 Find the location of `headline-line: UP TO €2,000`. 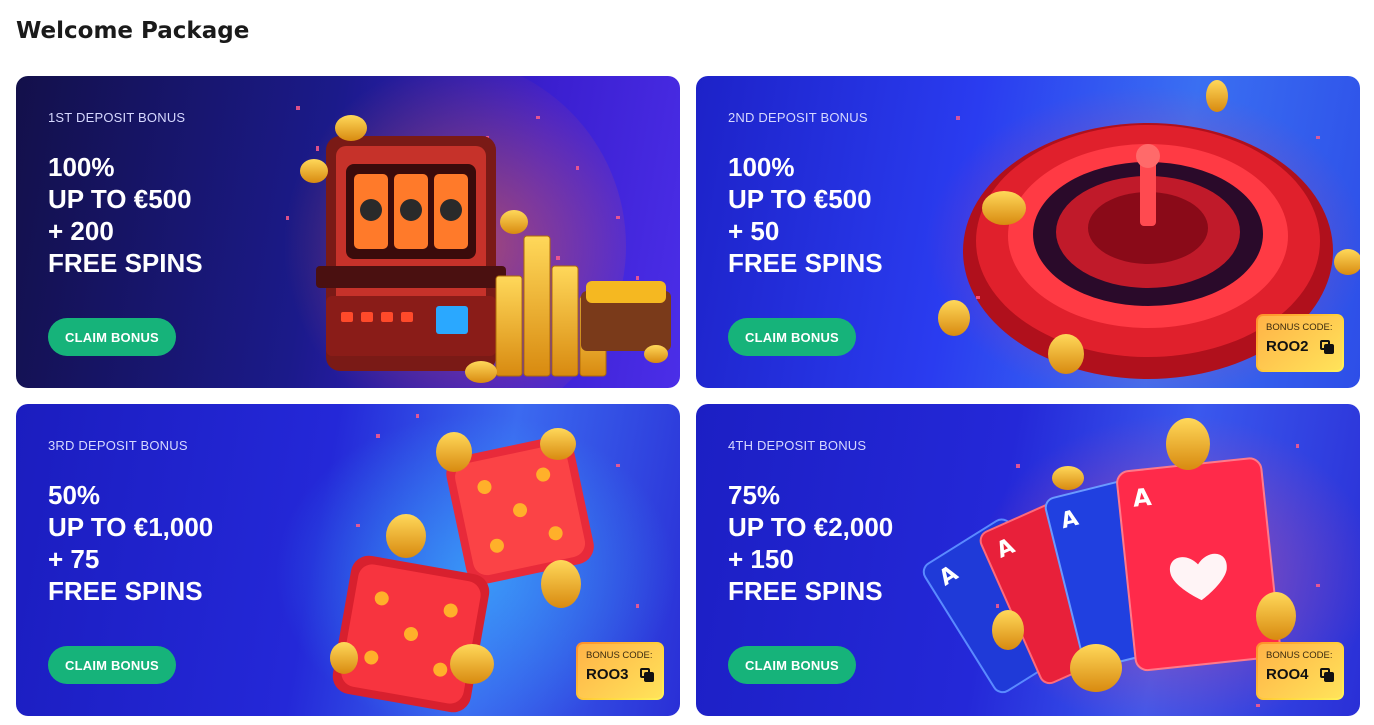

headline-line: UP TO €2,000 is located at coordinates (811, 527).